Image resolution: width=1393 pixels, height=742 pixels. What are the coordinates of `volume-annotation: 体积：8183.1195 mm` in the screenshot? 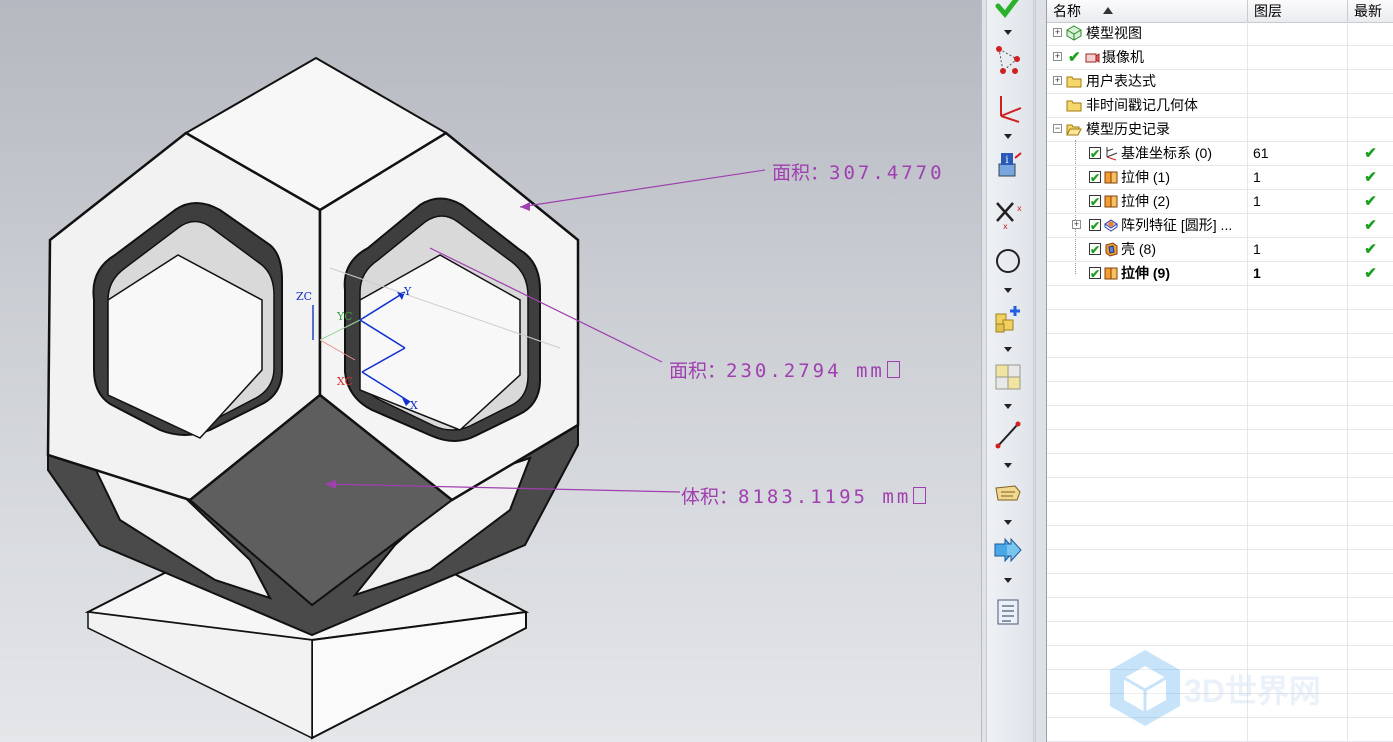 It's located at (804, 495).